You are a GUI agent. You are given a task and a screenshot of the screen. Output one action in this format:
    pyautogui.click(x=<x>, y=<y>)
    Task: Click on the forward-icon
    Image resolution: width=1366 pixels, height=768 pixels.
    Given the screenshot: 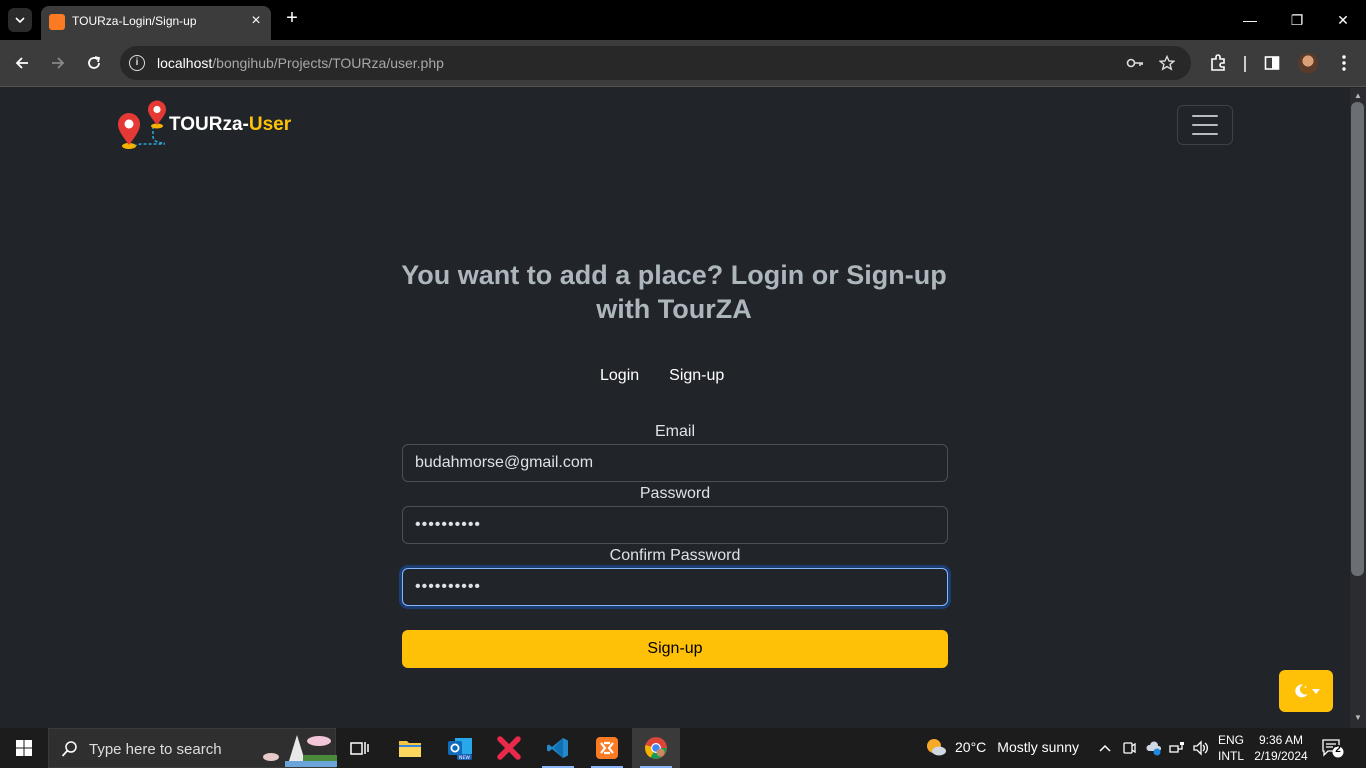 What is the action you would take?
    pyautogui.click(x=58, y=63)
    